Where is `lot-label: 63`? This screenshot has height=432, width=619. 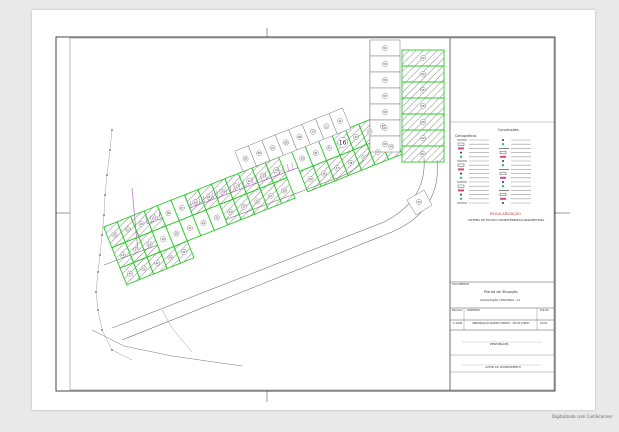 lot-label: 63 is located at coordinates (385, 144).